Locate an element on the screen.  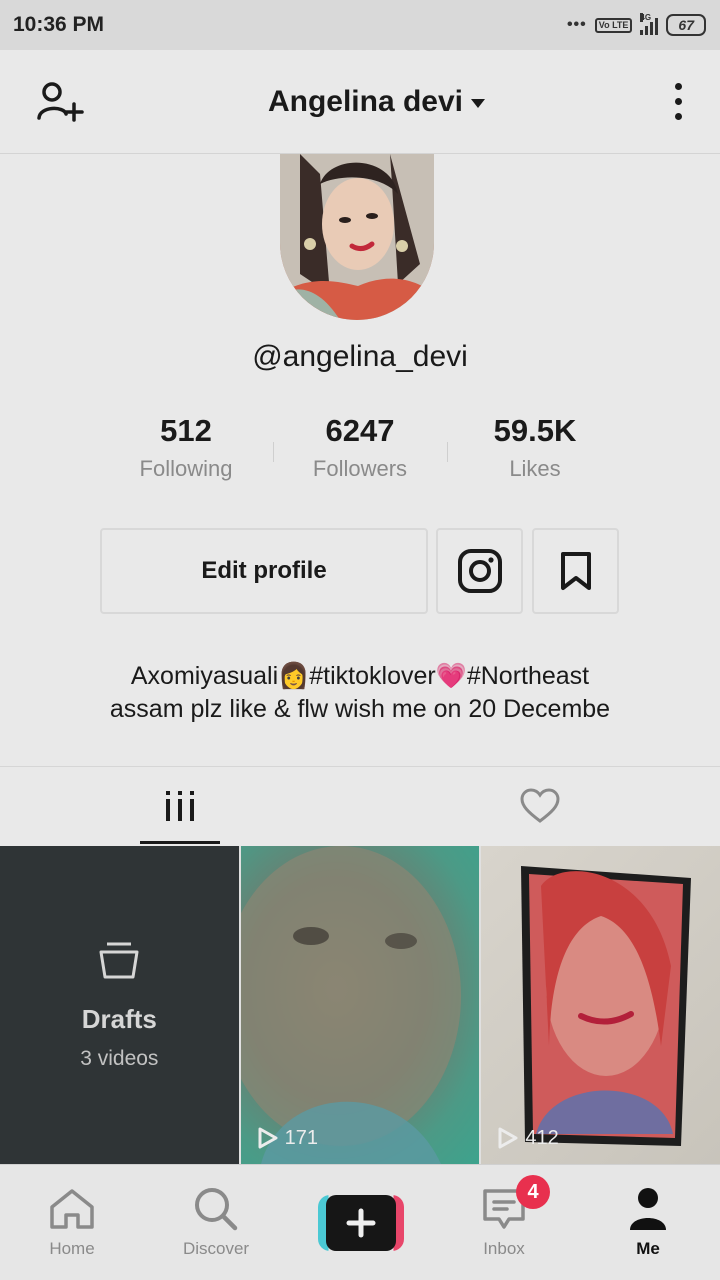
nav-me: Me is located at coordinates (648, 1222).